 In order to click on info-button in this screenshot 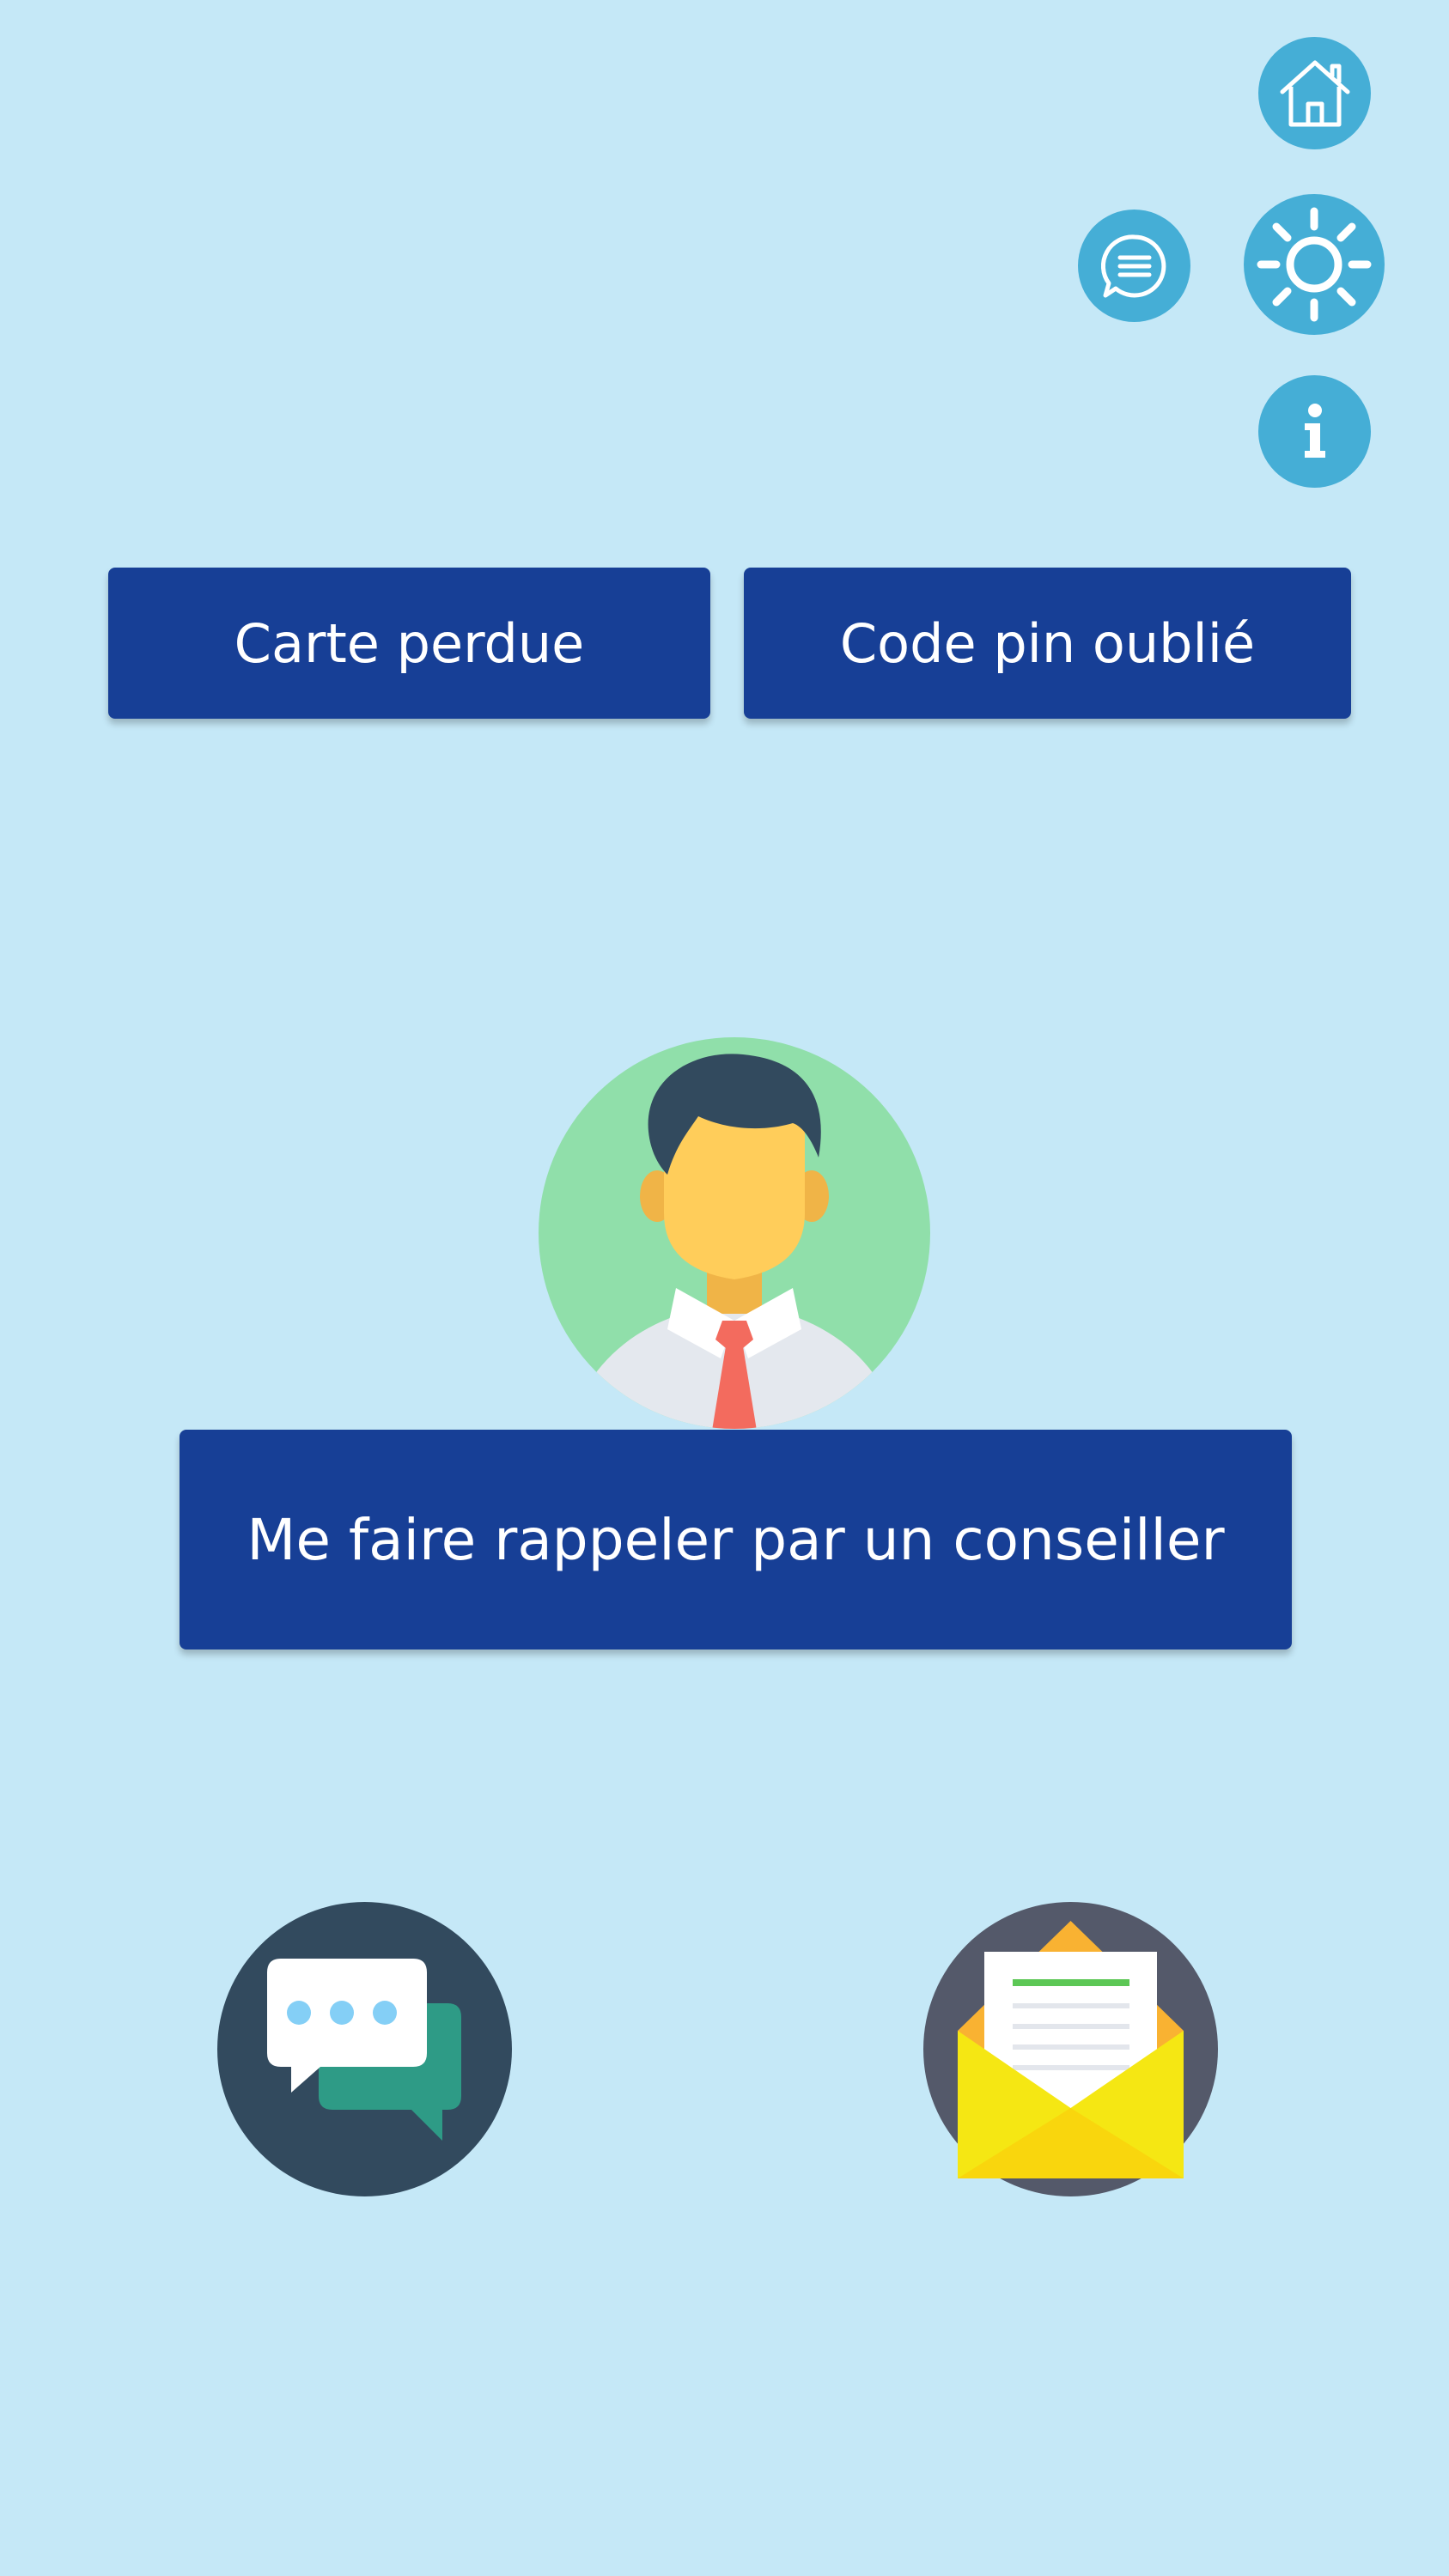, I will do `click(1314, 431)`.